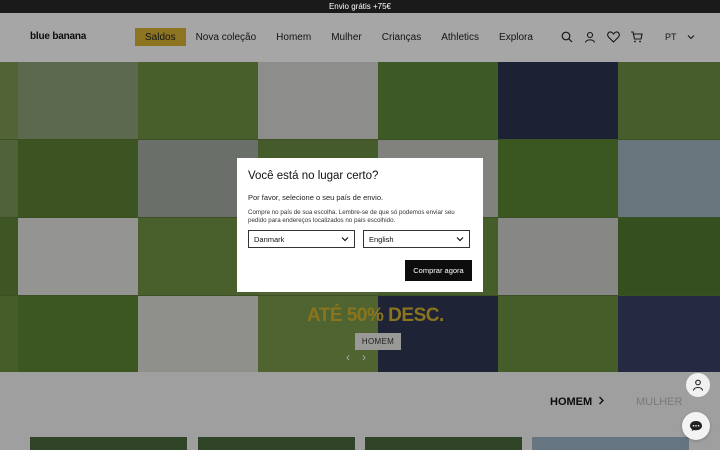  What do you see at coordinates (416, 239) in the screenshot?
I see `language-select: English` at bounding box center [416, 239].